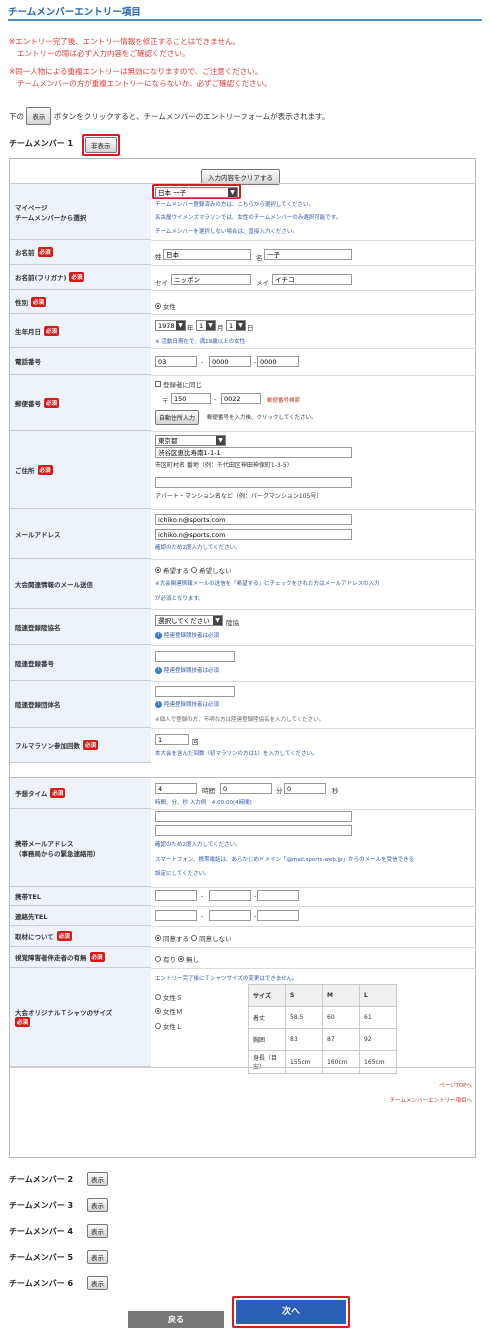 The width and height of the screenshot is (489, 1339). What do you see at coordinates (51, 958) in the screenshot?
I see `blind-label: 視覚障害者伴走者の有無` at bounding box center [51, 958].